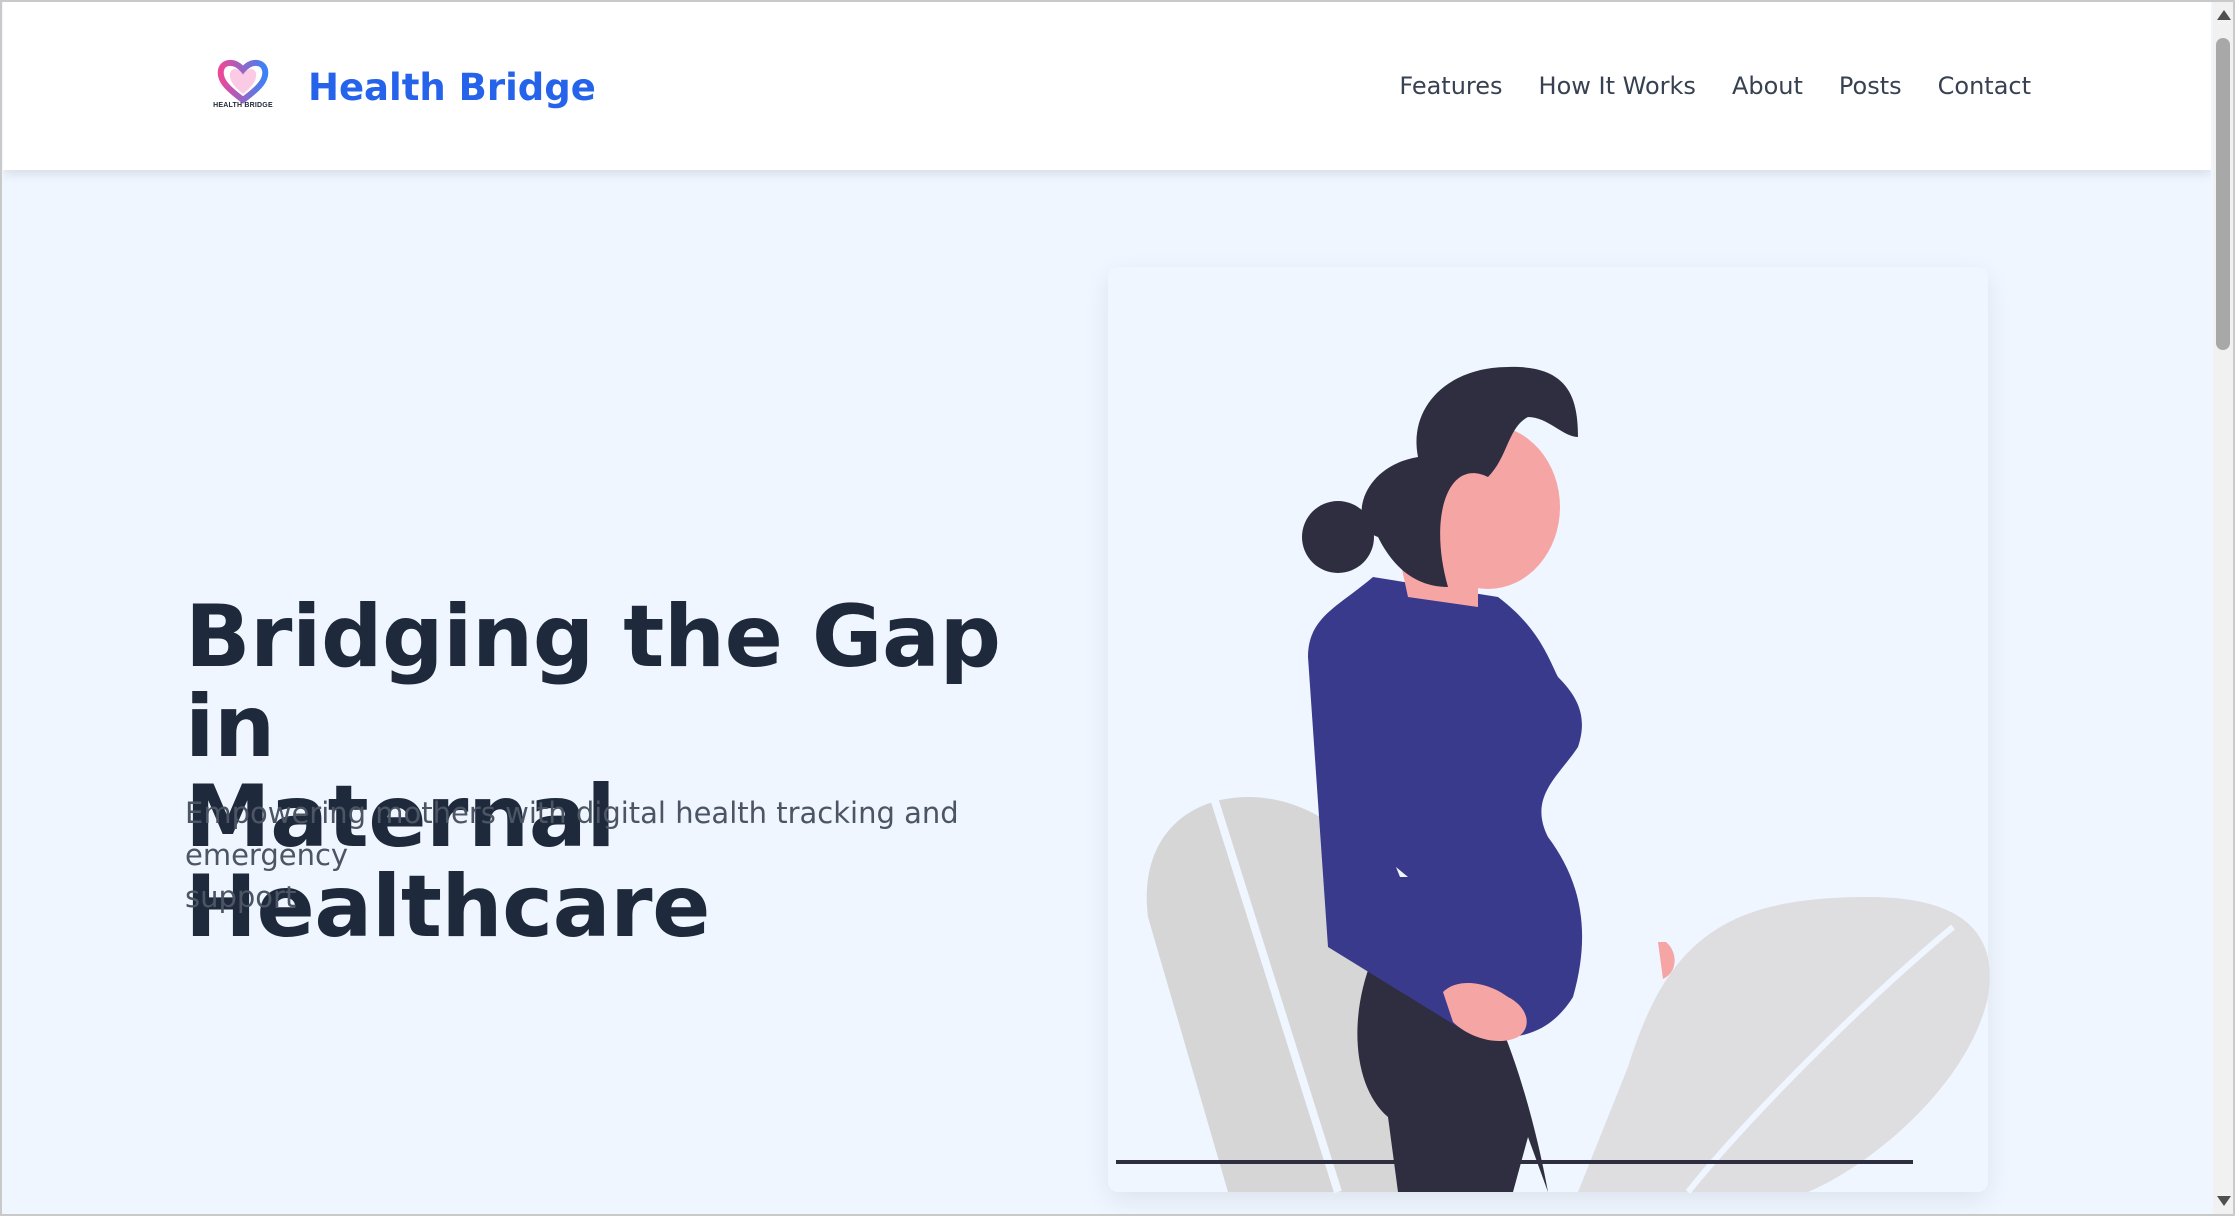  I want to click on brand-name: Health Bridge, so click(452, 87).